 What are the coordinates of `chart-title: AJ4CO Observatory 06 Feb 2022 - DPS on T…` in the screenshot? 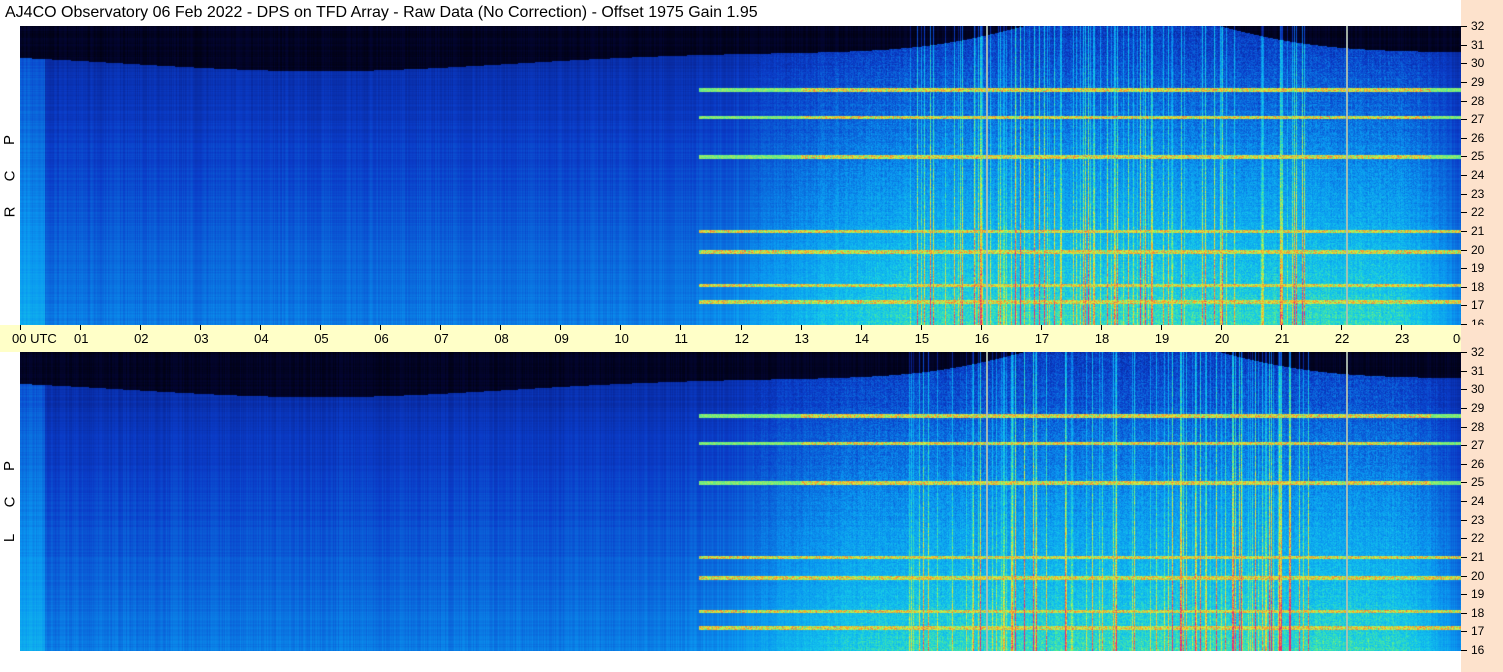 It's located at (381, 12).